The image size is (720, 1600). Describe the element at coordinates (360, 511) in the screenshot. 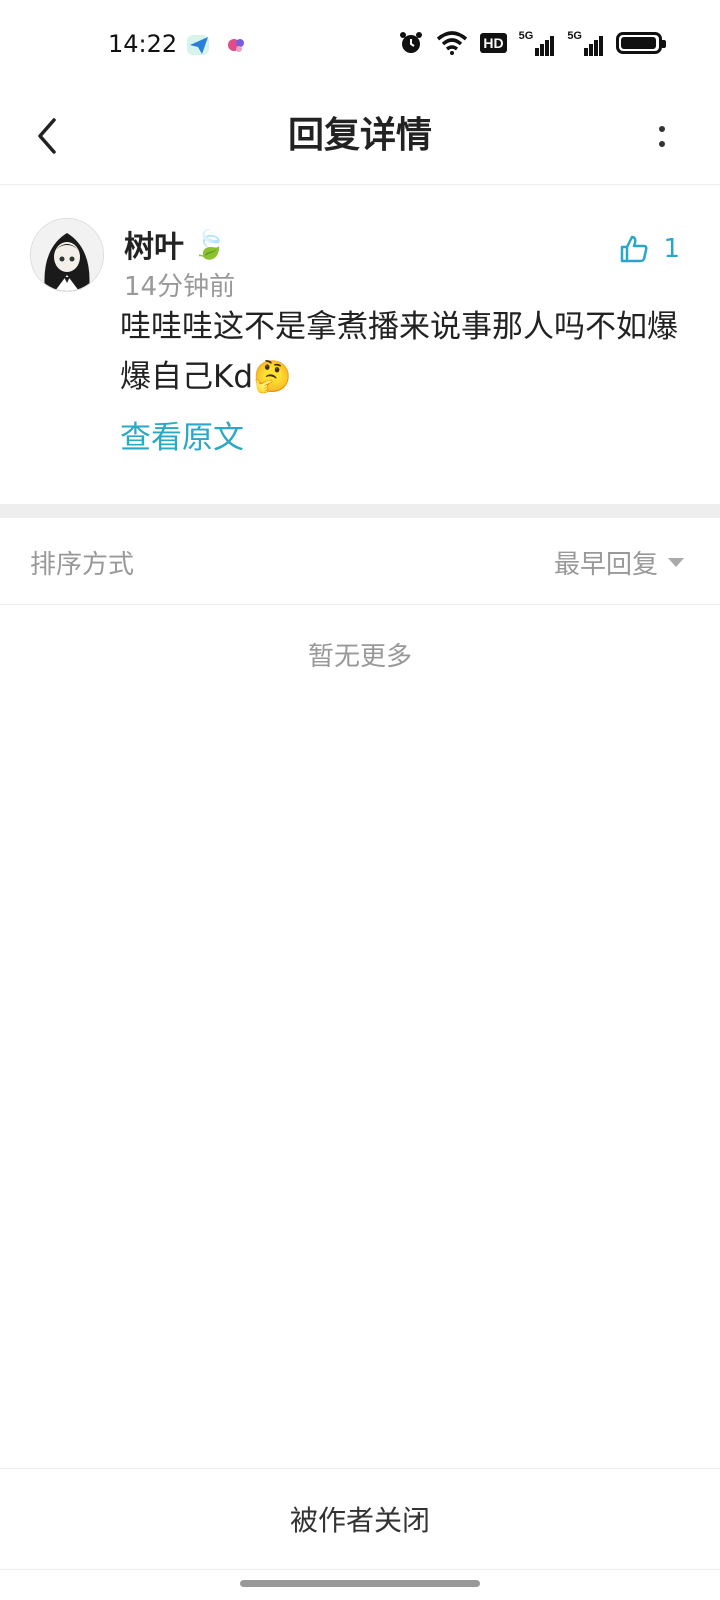

I see `section-divider` at that location.